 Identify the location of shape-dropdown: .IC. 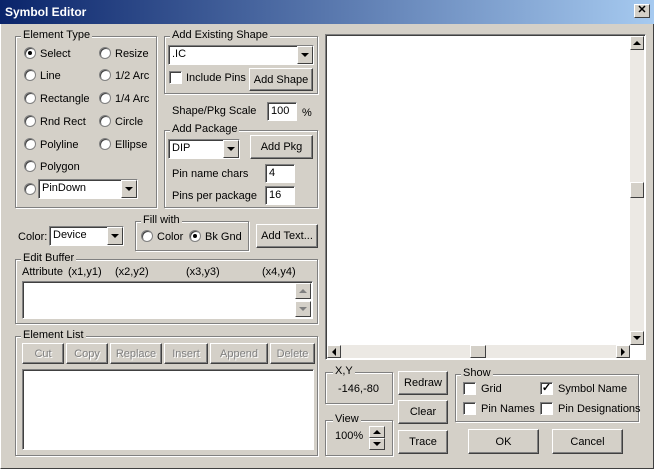
(241, 55).